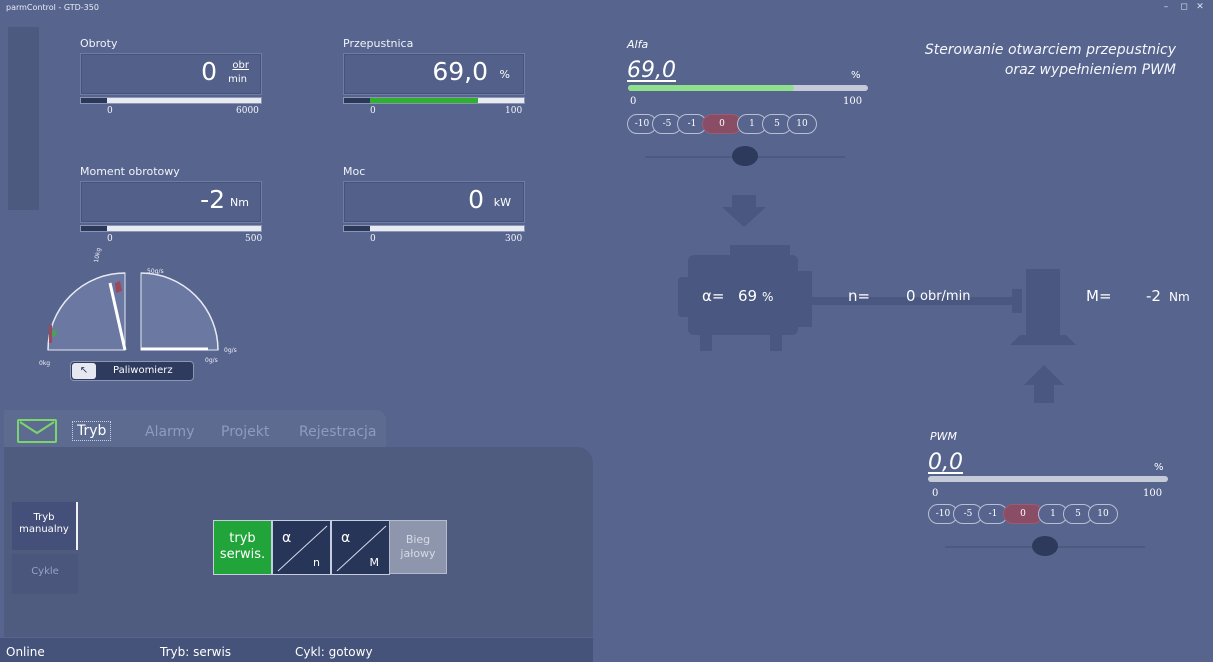  Describe the element at coordinates (110, 239) in the screenshot. I see `gauge-min-moment: 0` at that location.